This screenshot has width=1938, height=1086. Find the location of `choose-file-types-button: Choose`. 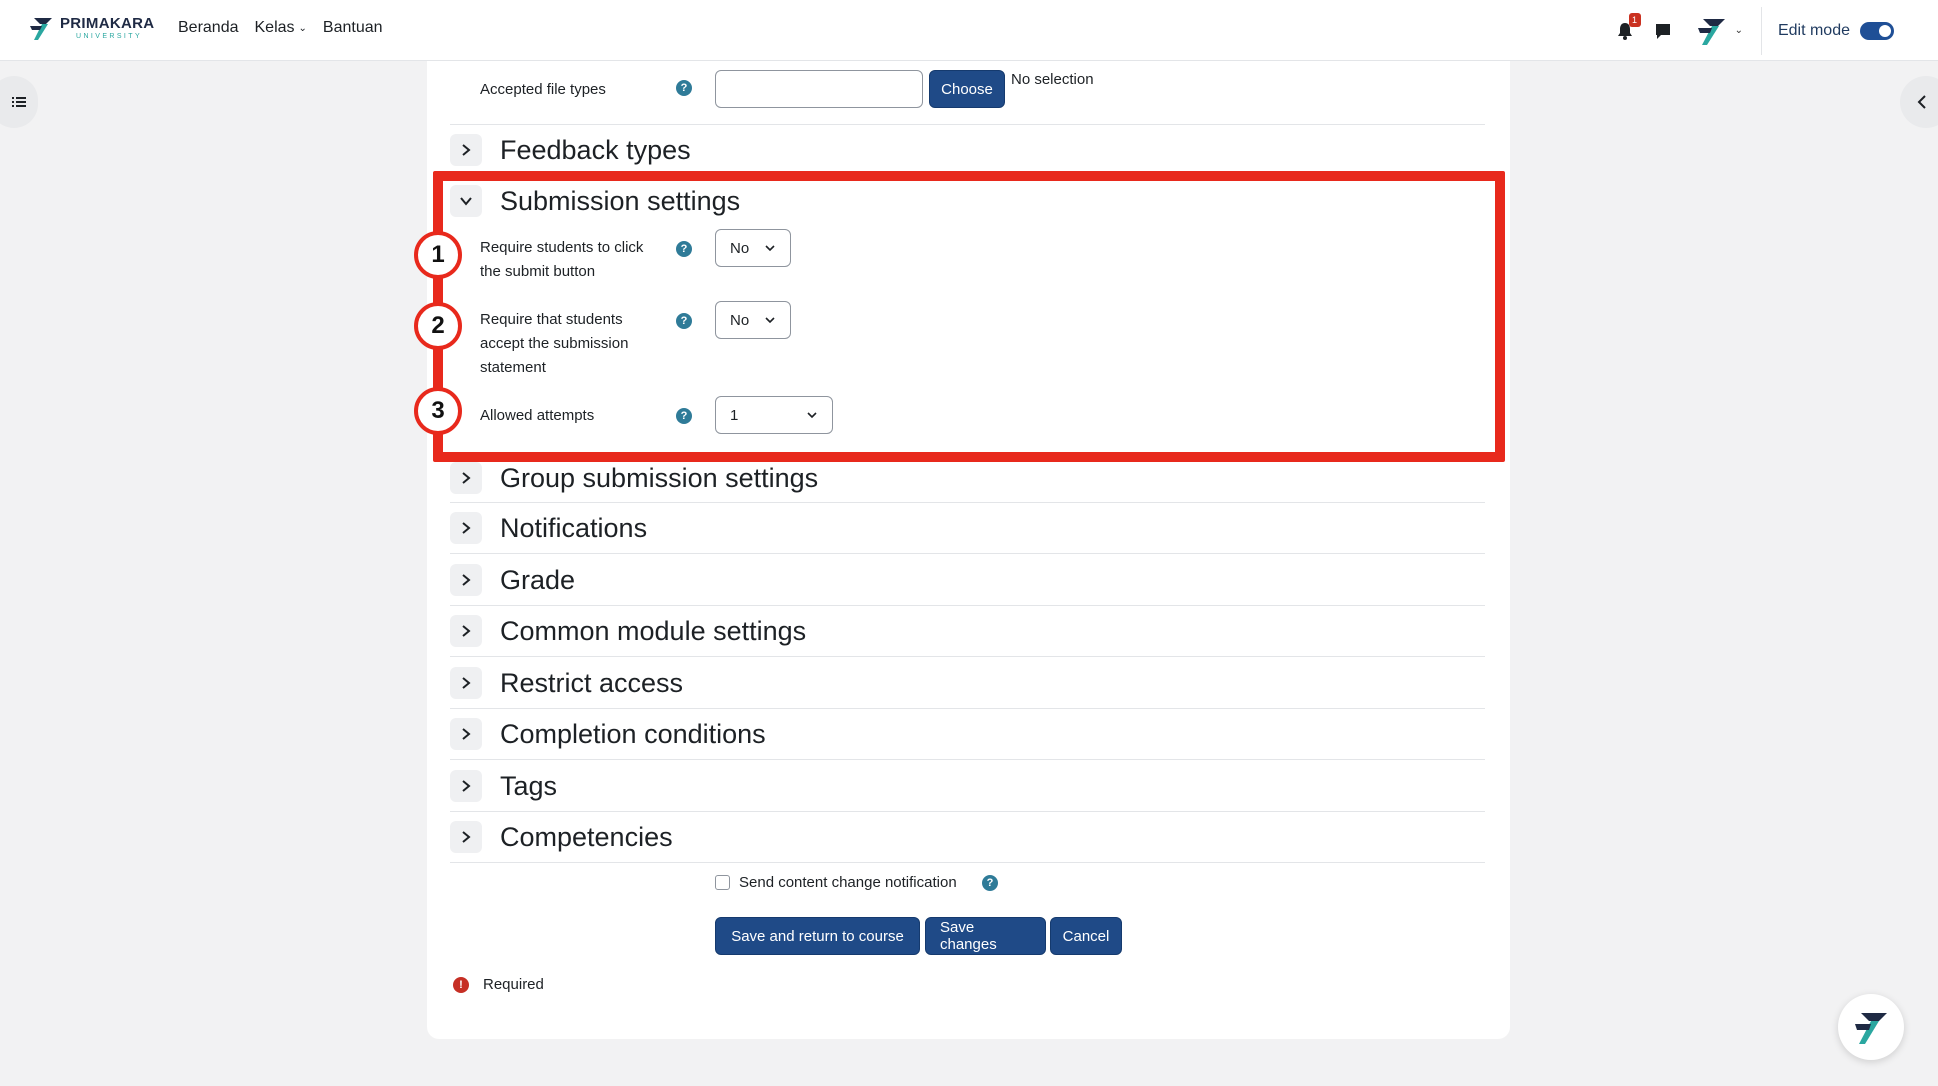

choose-file-types-button: Choose is located at coordinates (967, 89).